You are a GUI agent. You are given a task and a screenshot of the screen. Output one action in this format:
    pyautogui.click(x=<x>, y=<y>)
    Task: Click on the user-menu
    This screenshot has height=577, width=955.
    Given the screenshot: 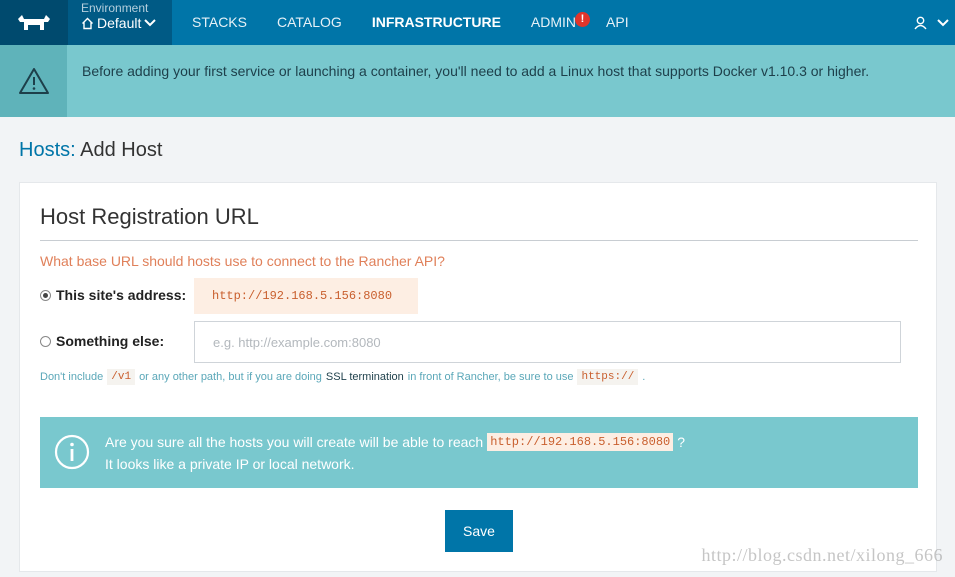 What is the action you would take?
    pyautogui.click(x=931, y=22)
    